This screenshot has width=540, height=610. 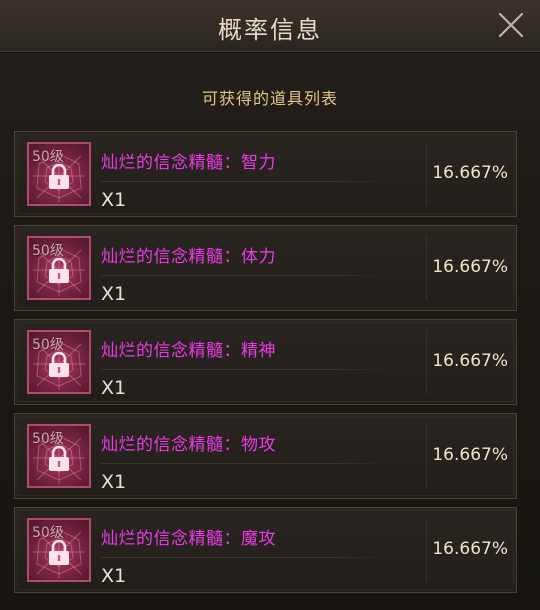 I want to click on item-list-heading: 可获得的道具列表, so click(x=269, y=98).